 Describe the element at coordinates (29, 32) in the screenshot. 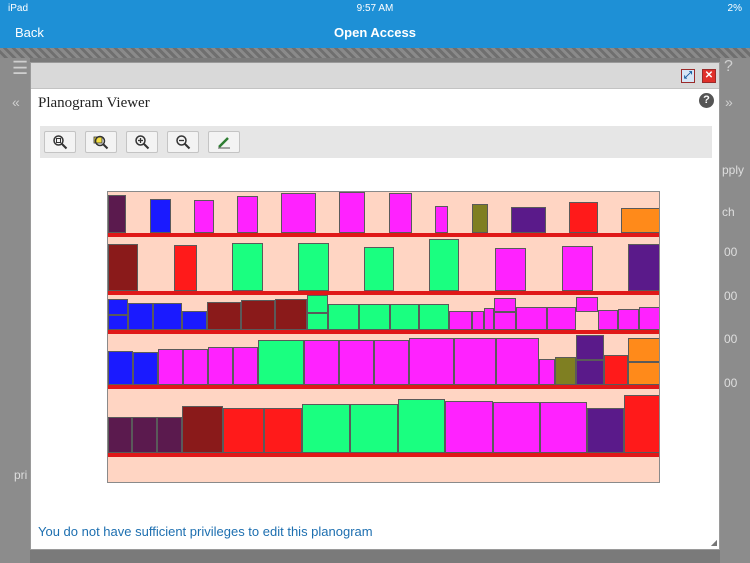

I see `back-button: Back` at that location.